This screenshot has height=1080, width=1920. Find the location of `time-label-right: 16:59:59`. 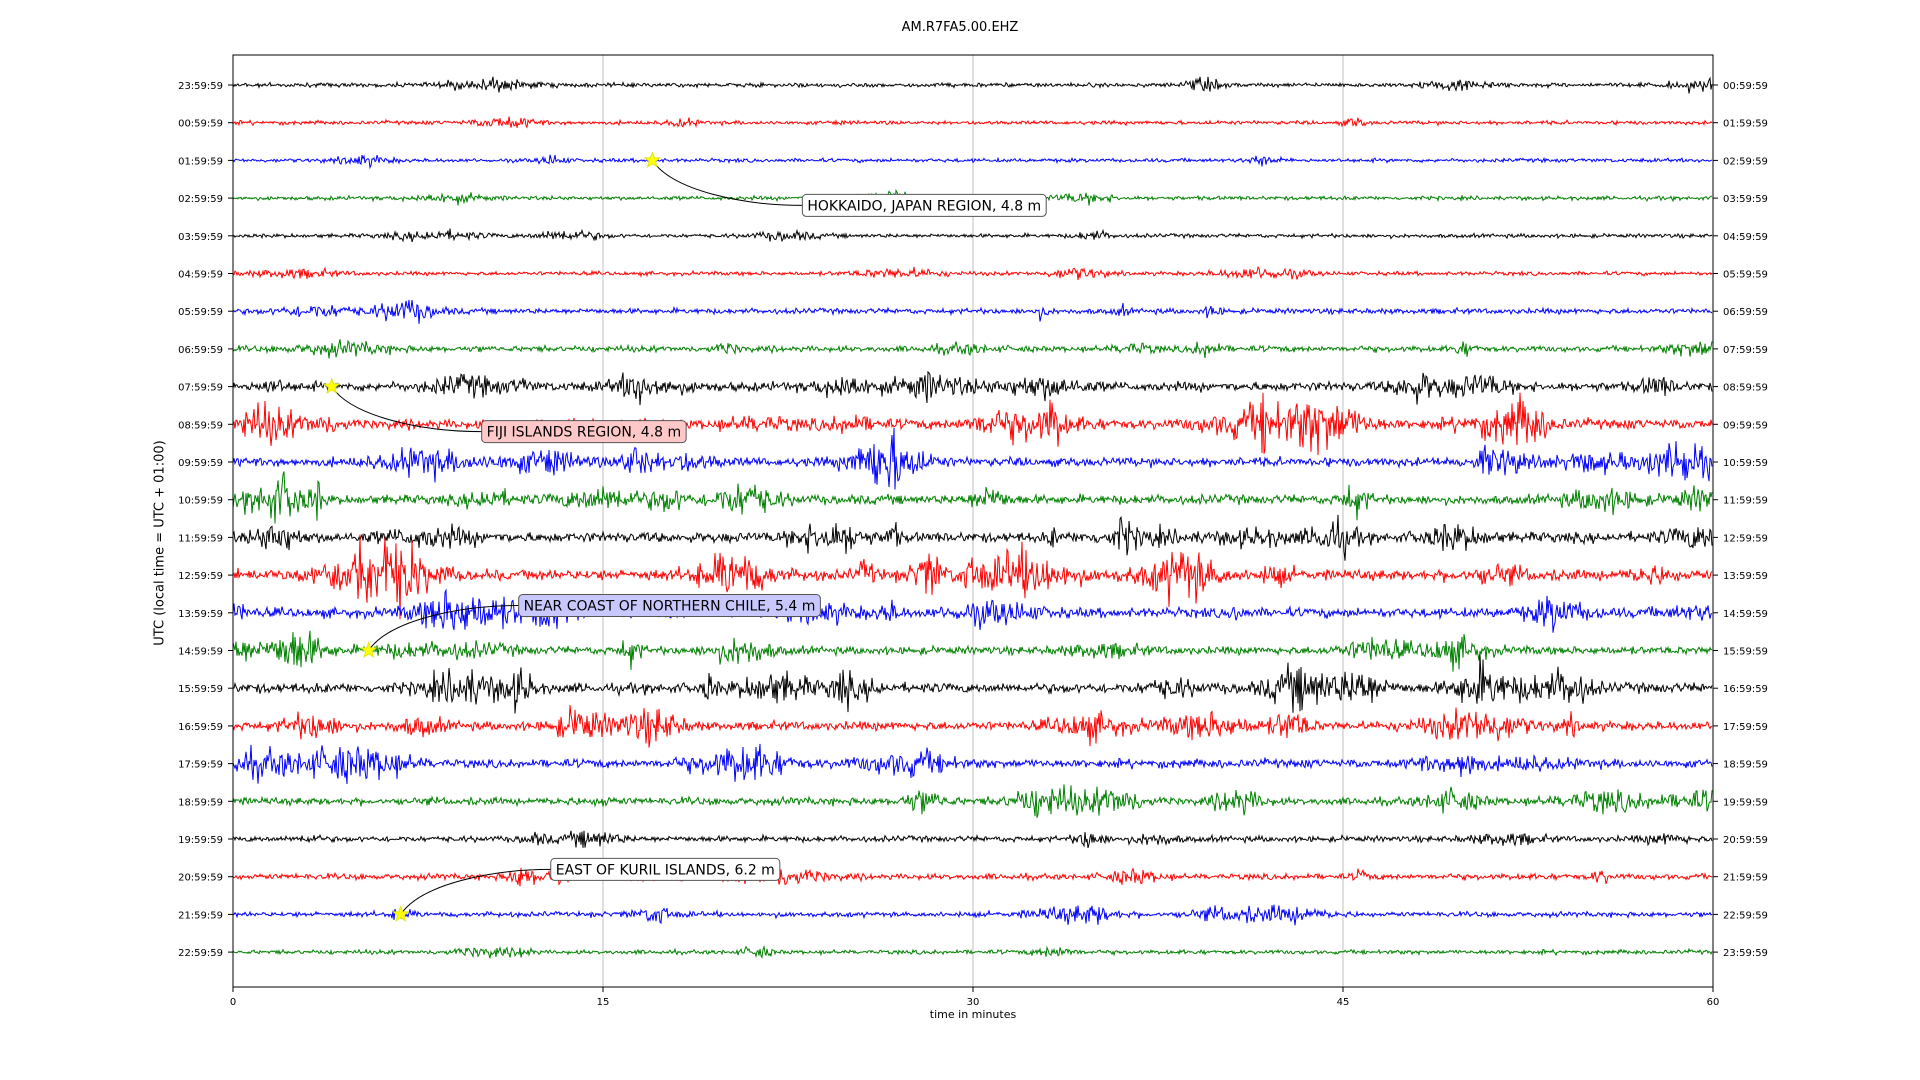

time-label-right: 16:59:59 is located at coordinates (1745, 689).